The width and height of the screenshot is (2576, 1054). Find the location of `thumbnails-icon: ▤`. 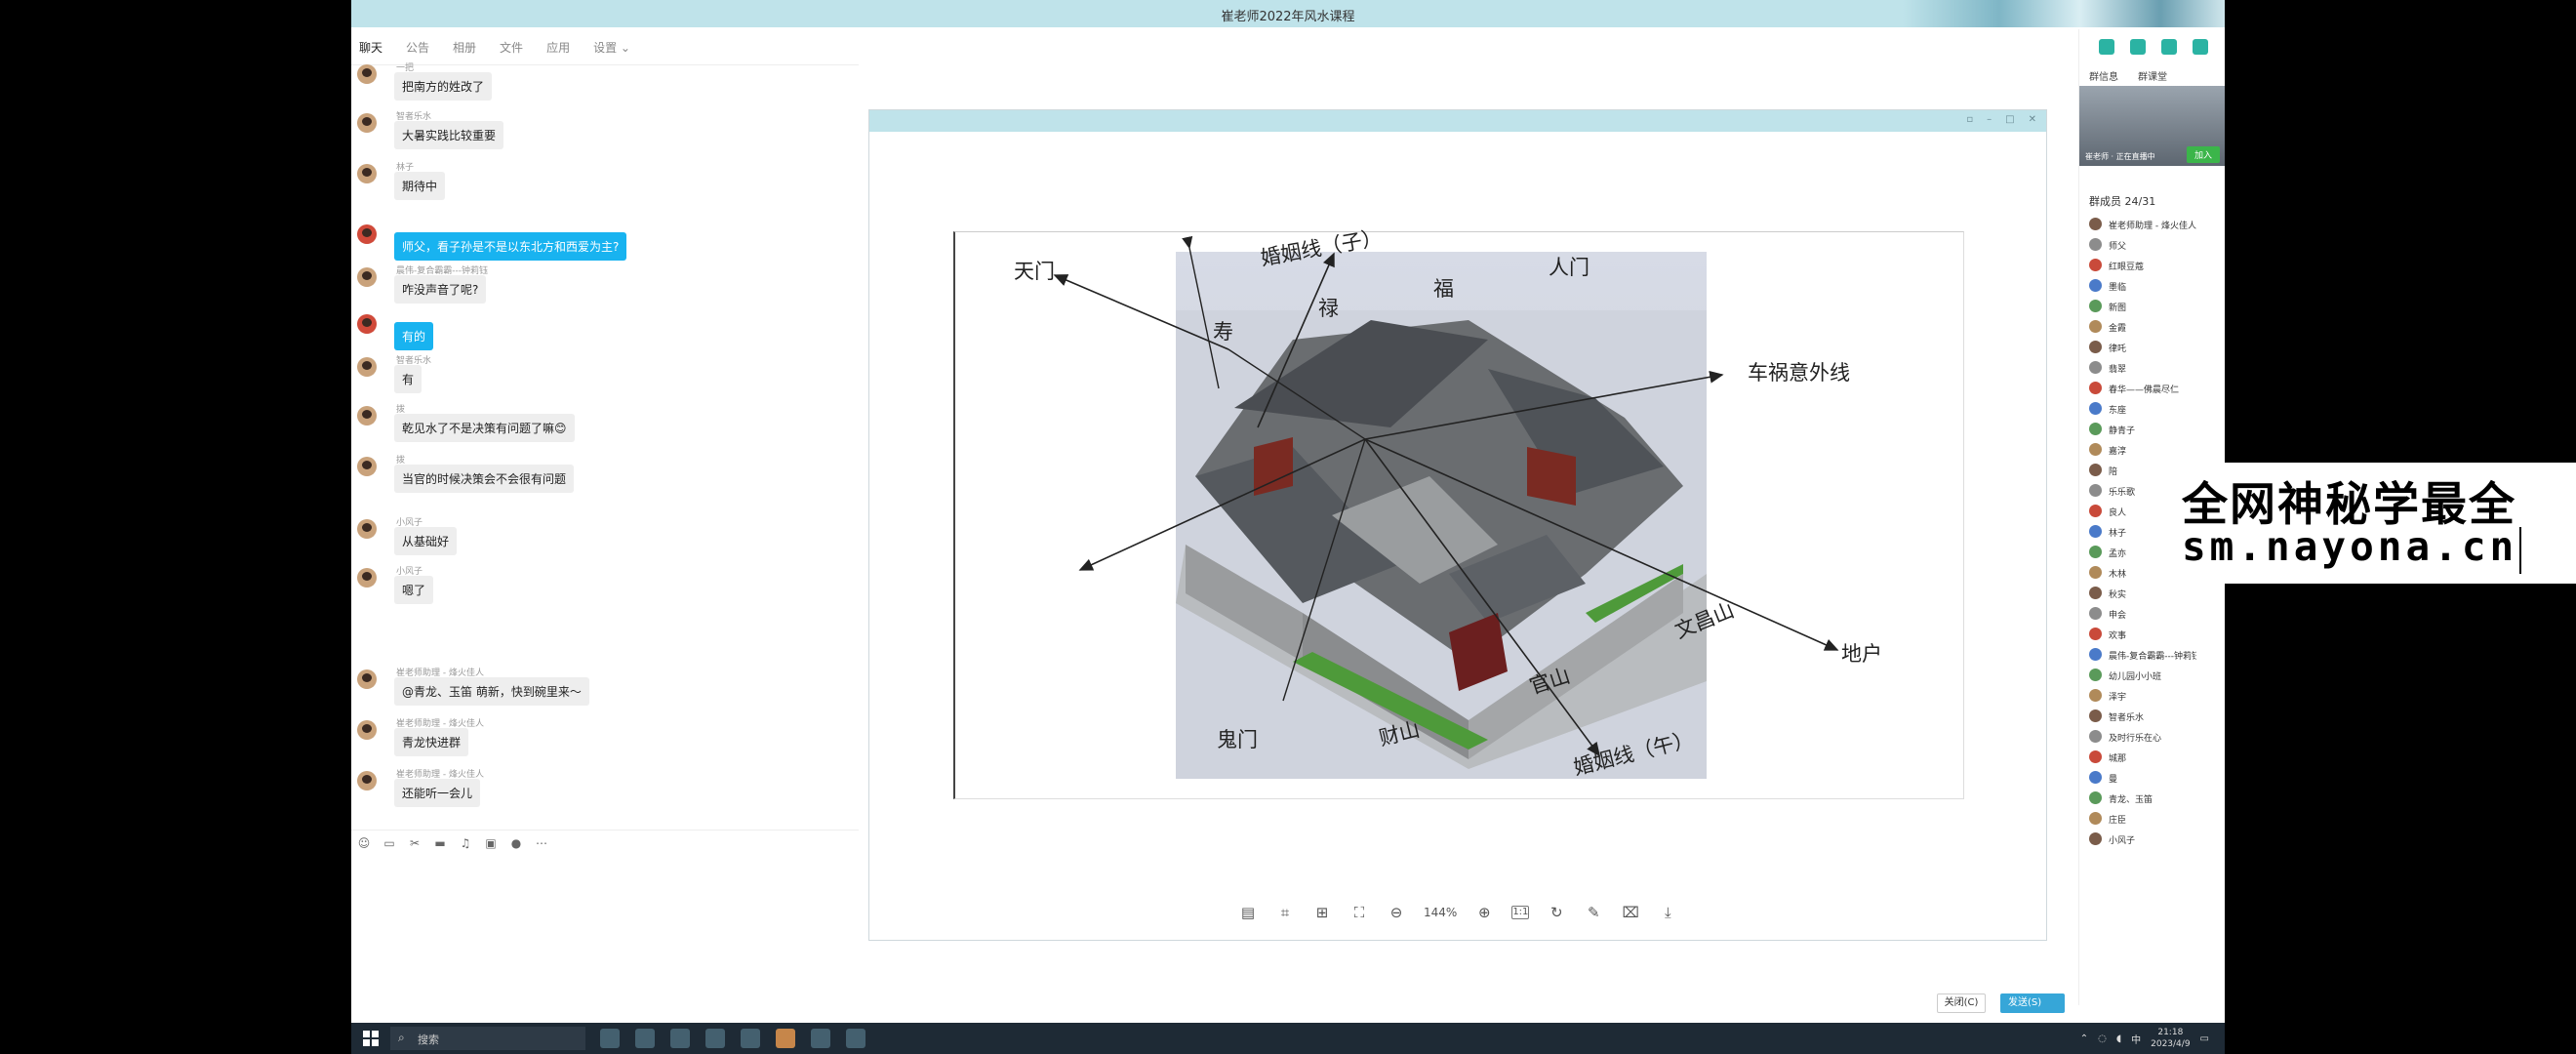

thumbnails-icon: ▤ is located at coordinates (1248, 912).